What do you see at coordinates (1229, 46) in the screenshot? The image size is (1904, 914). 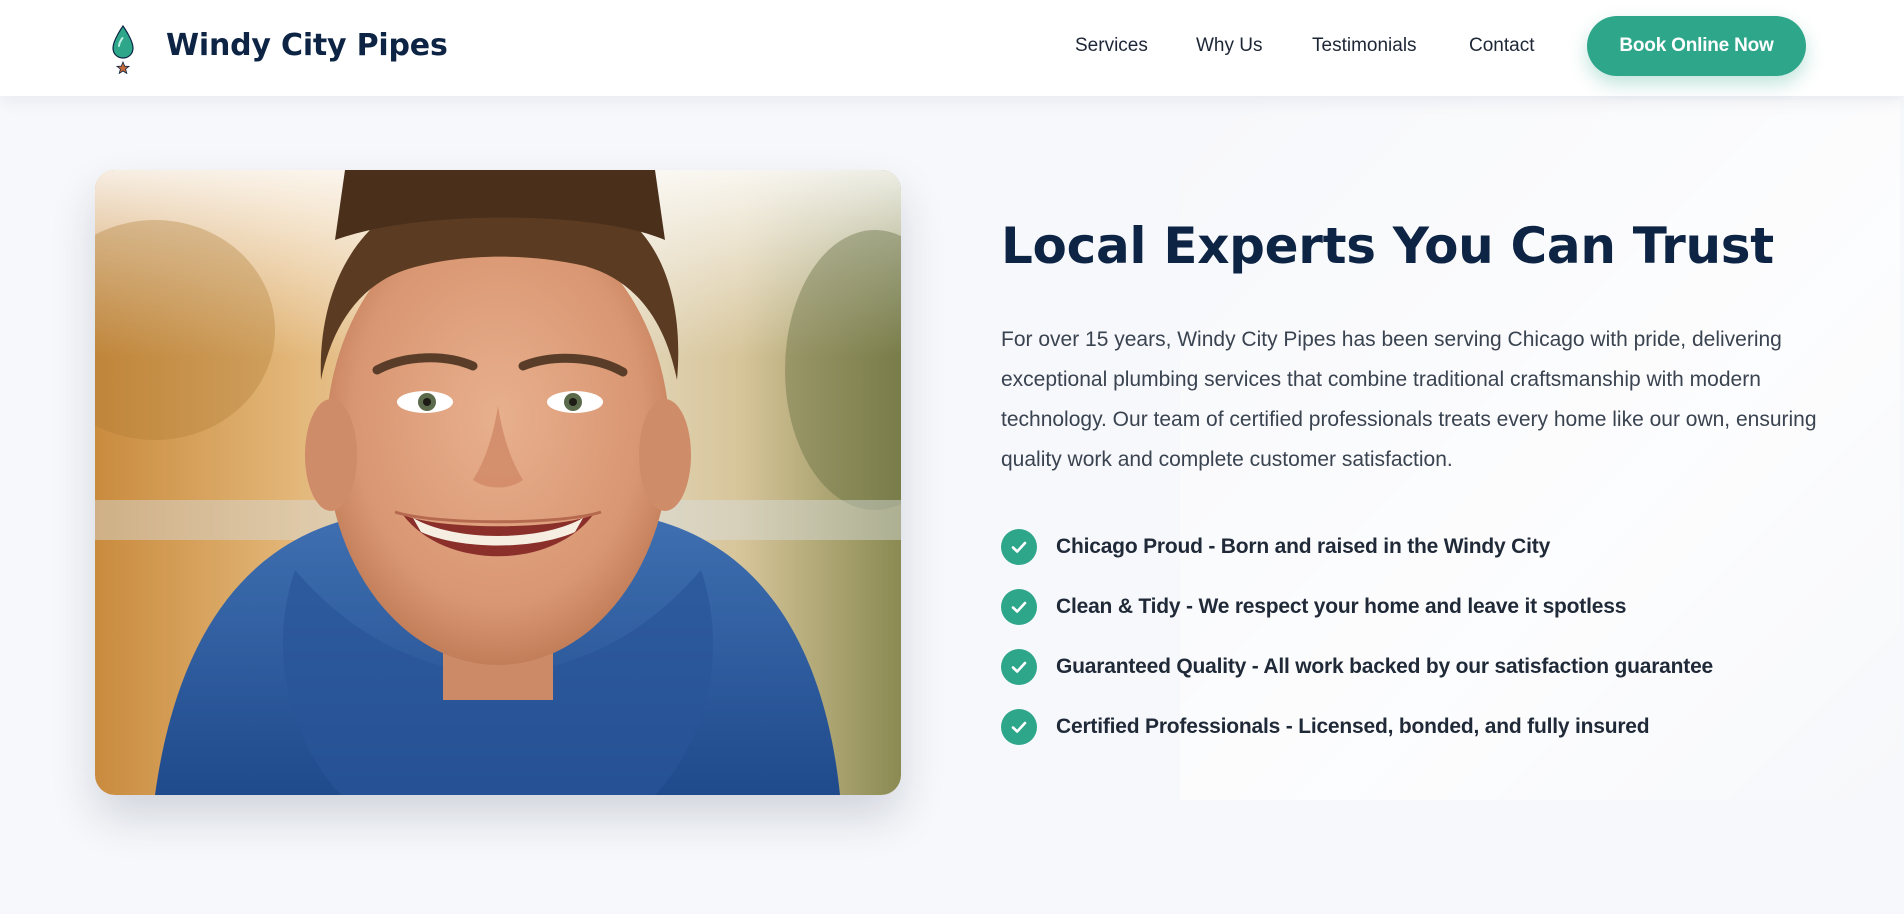 I see `nav-link-why-us: Why Us` at bounding box center [1229, 46].